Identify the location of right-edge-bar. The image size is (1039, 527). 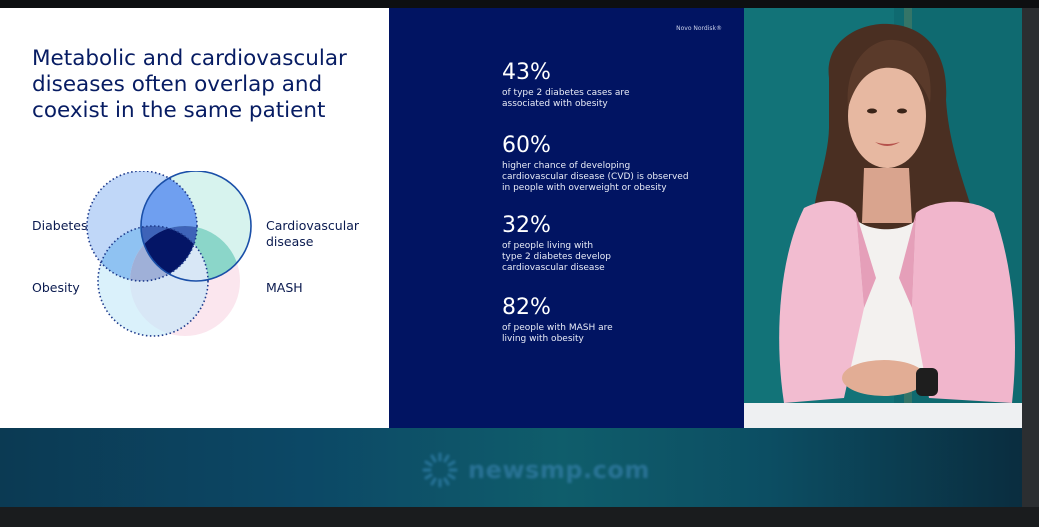
(1030, 258).